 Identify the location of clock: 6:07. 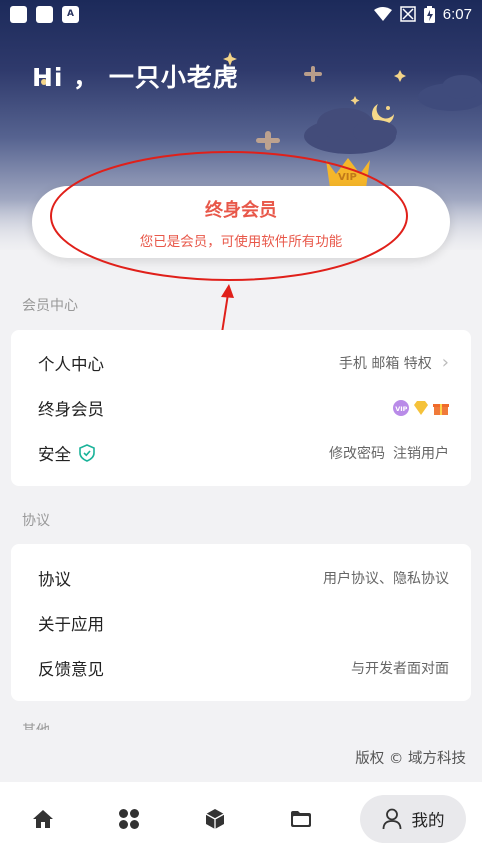
(457, 14).